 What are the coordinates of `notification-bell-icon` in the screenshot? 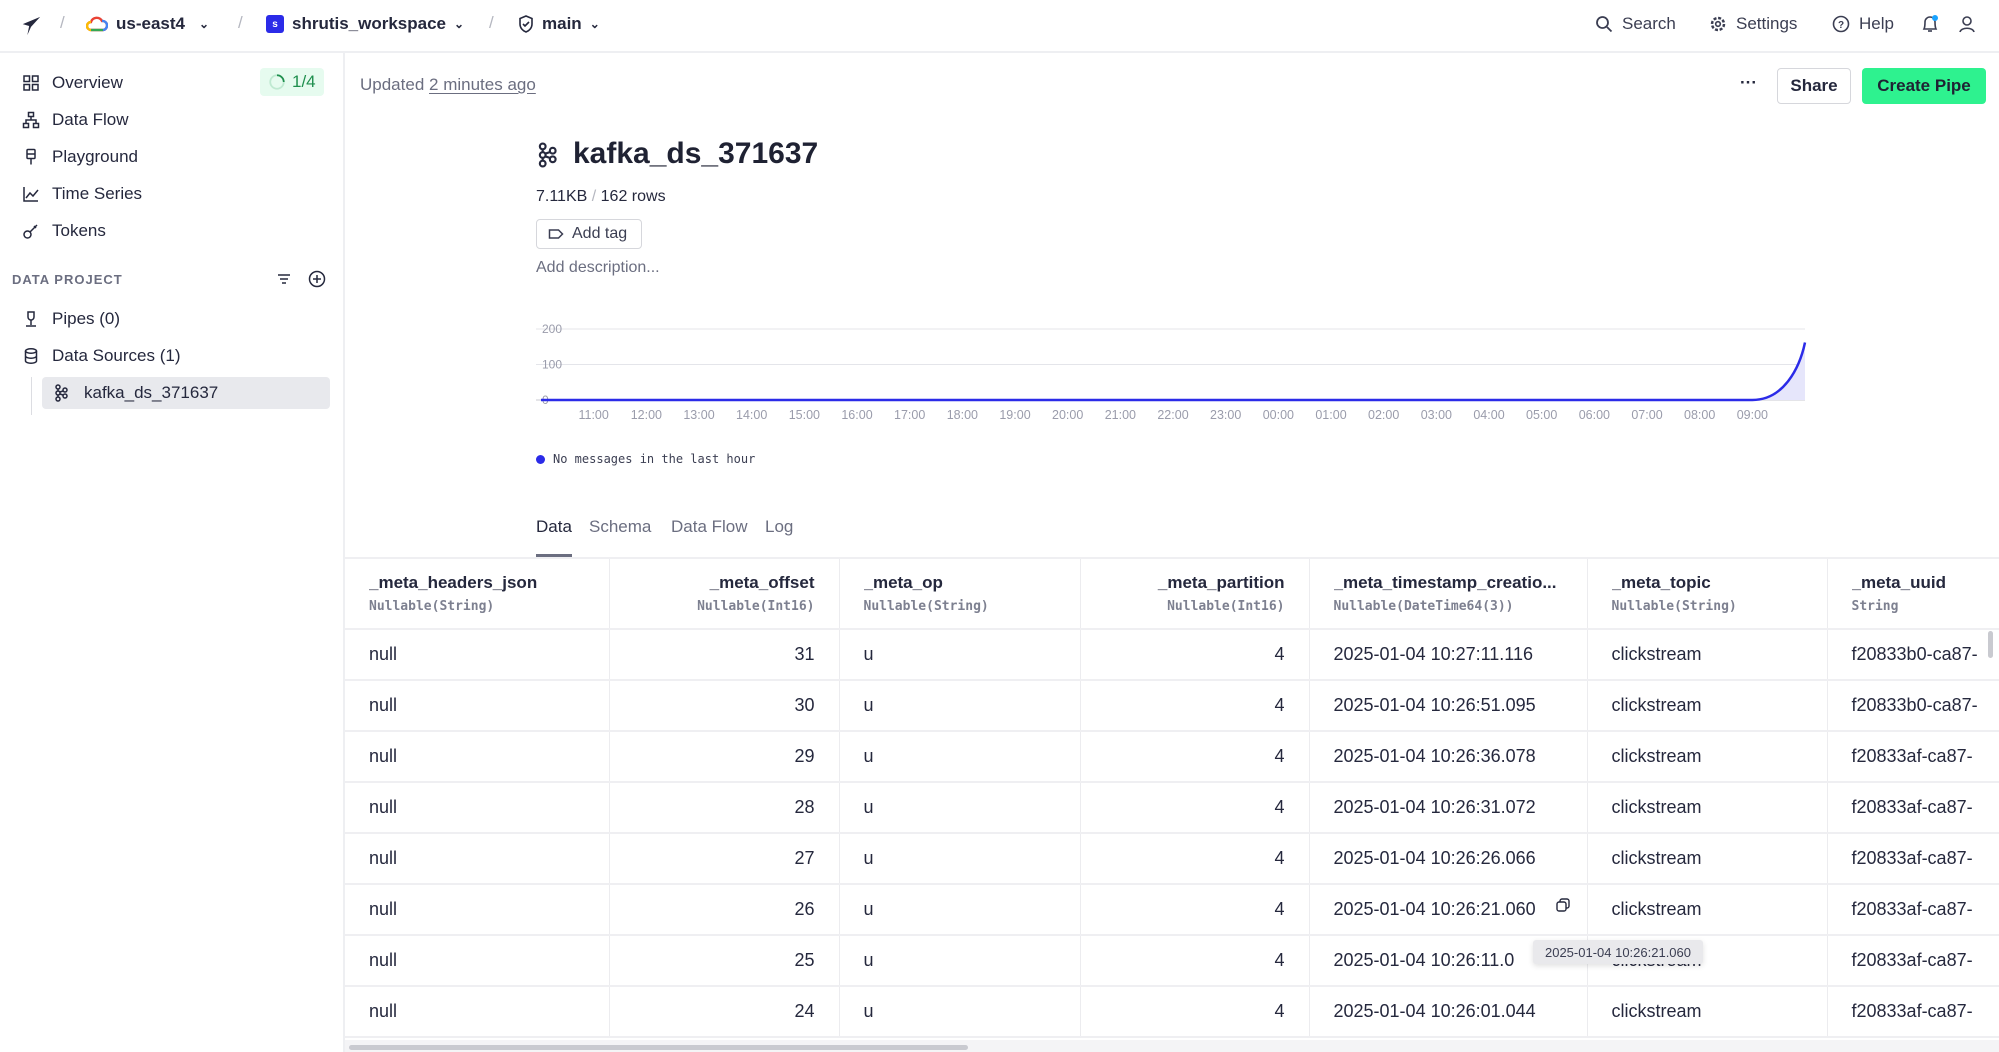 It's located at (1930, 24).